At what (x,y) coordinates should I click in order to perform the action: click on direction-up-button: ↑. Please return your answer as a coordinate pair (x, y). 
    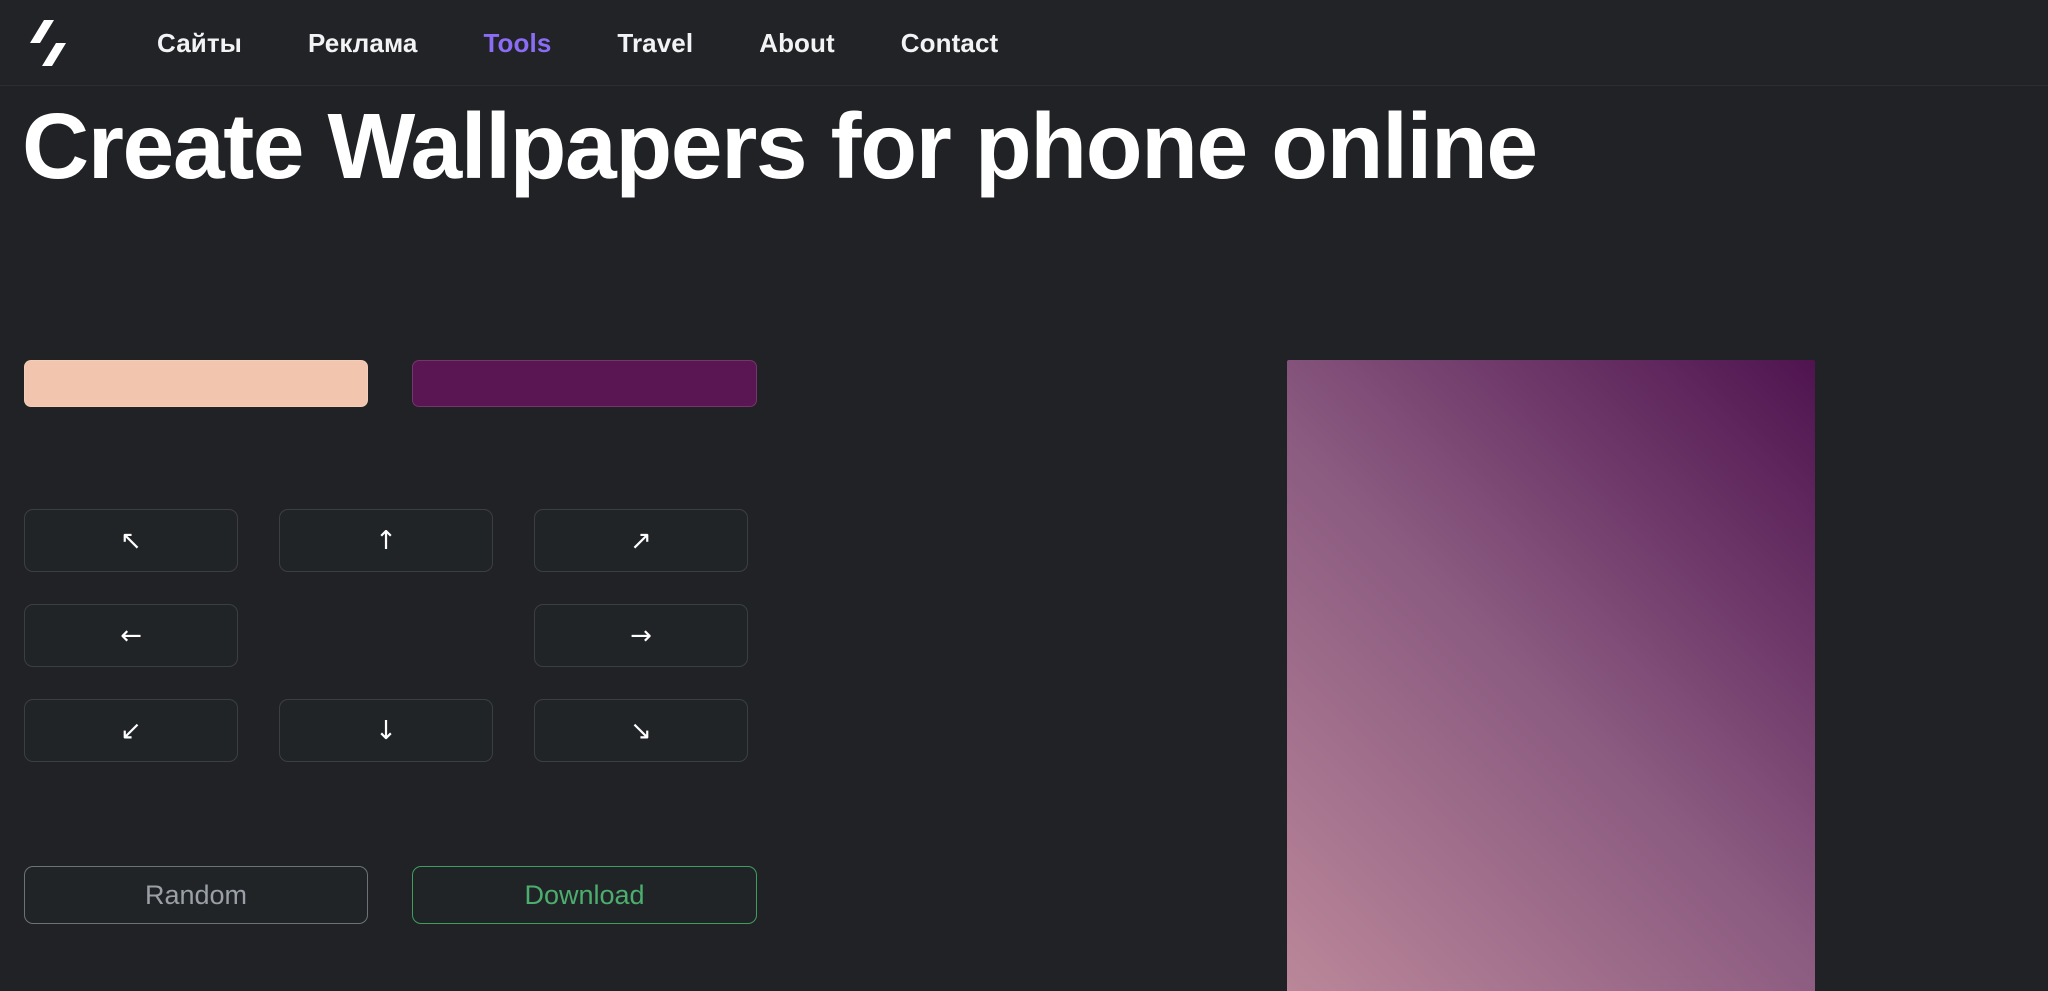
    Looking at the image, I should click on (386, 540).